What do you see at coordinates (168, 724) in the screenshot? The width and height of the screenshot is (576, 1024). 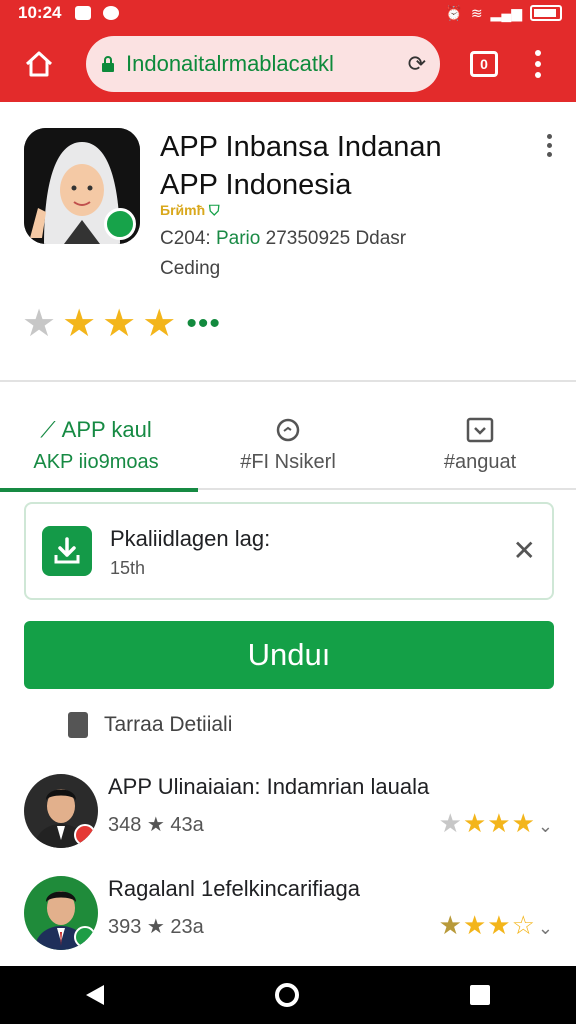 I see `details-link-label: Tarraa Detiiali` at bounding box center [168, 724].